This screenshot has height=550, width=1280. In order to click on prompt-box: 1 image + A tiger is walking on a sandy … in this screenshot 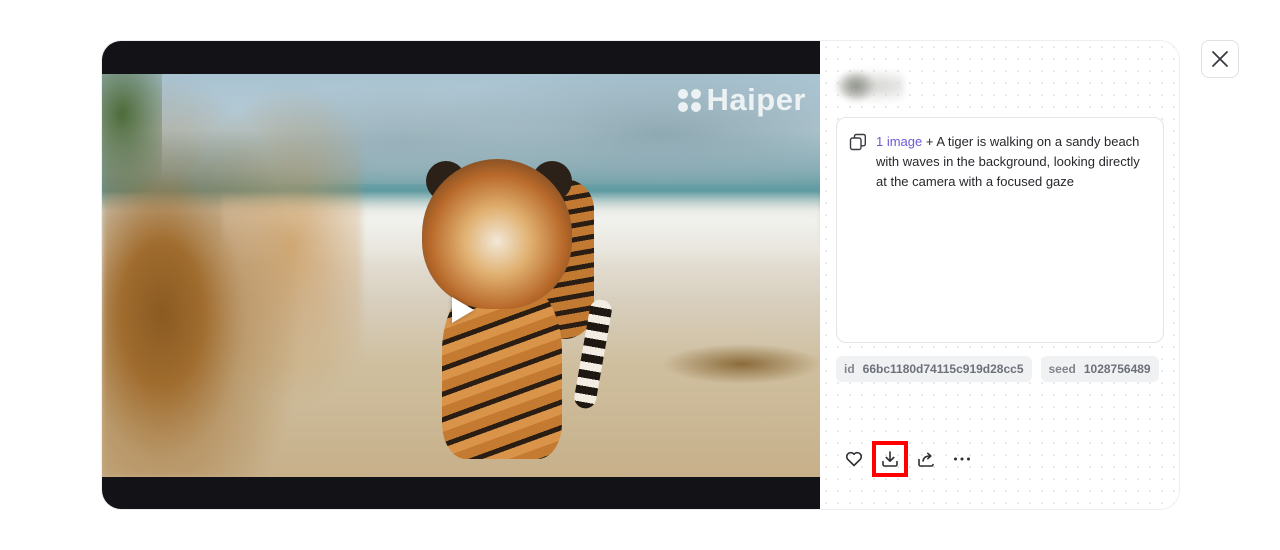, I will do `click(1000, 230)`.